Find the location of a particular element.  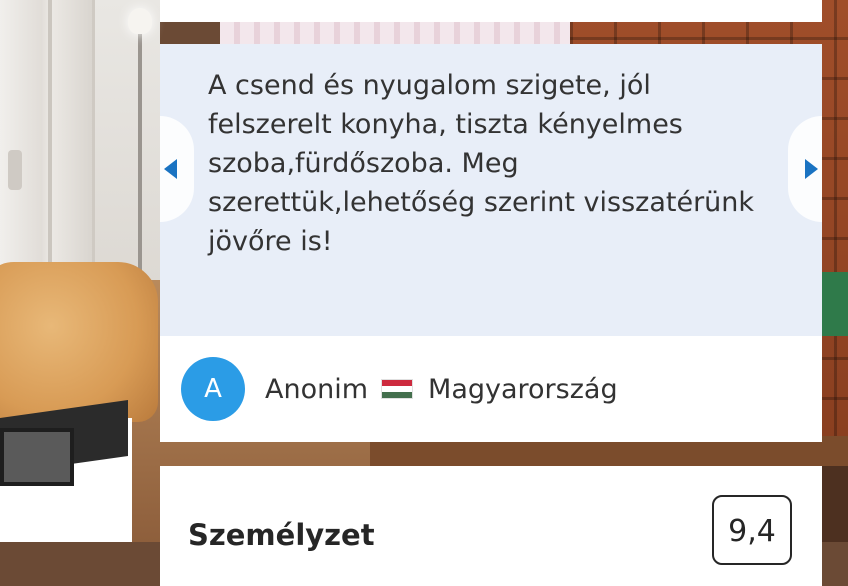

photo-lamp-head is located at coordinates (140, 21).